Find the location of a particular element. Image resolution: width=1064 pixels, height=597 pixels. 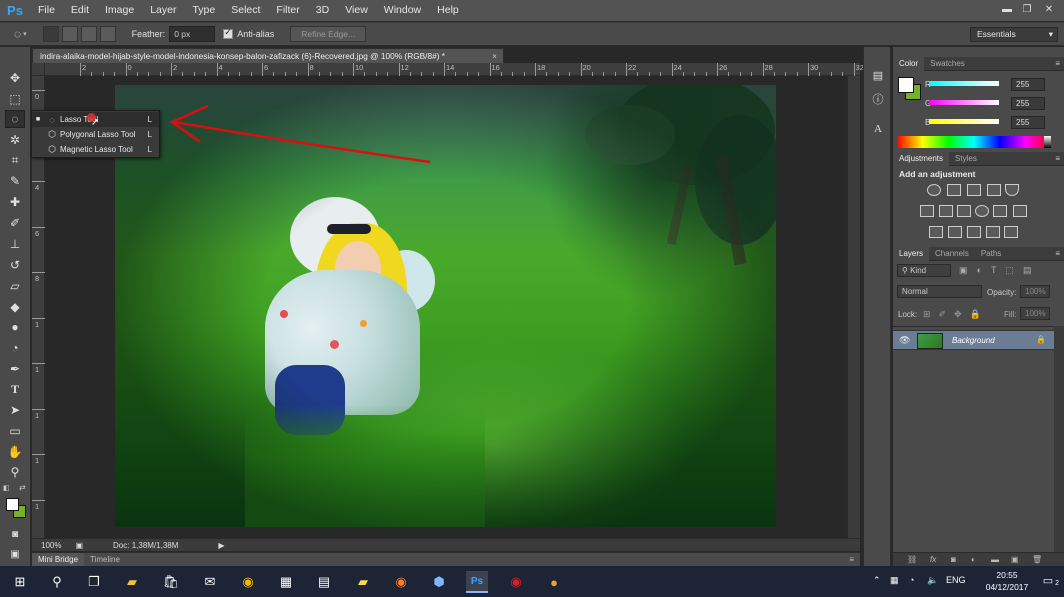

opacity-input: 100% is located at coordinates (1035, 291).